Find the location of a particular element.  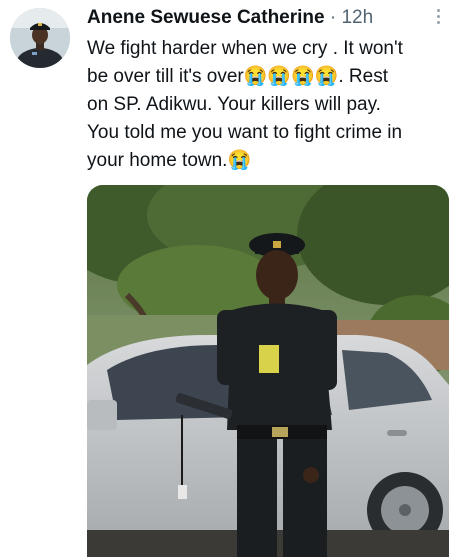

author-name: Anene Sewuese Catherine is located at coordinates (206, 17).